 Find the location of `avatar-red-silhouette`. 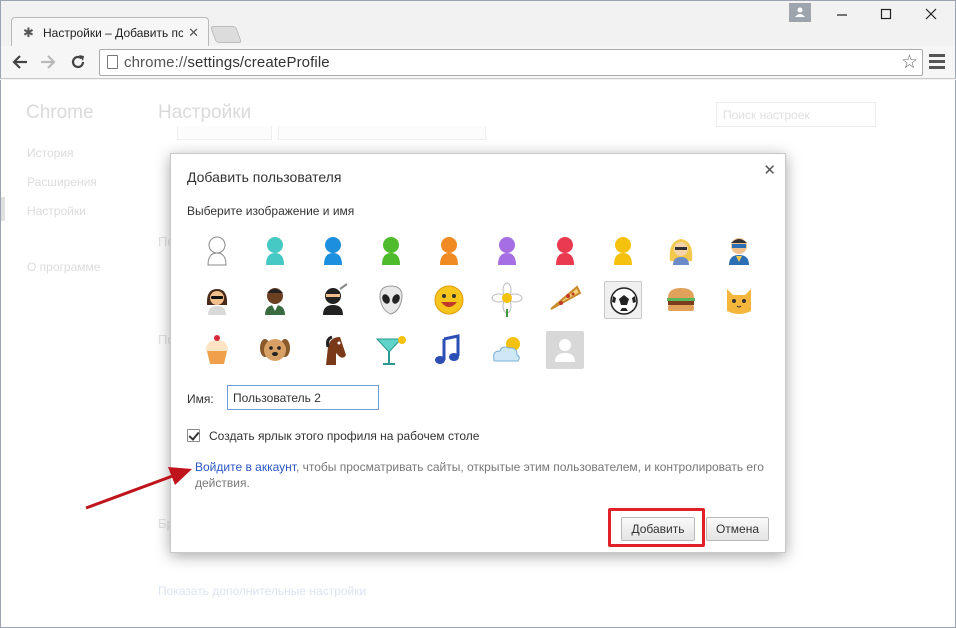

avatar-red-silhouette is located at coordinates (565, 250).